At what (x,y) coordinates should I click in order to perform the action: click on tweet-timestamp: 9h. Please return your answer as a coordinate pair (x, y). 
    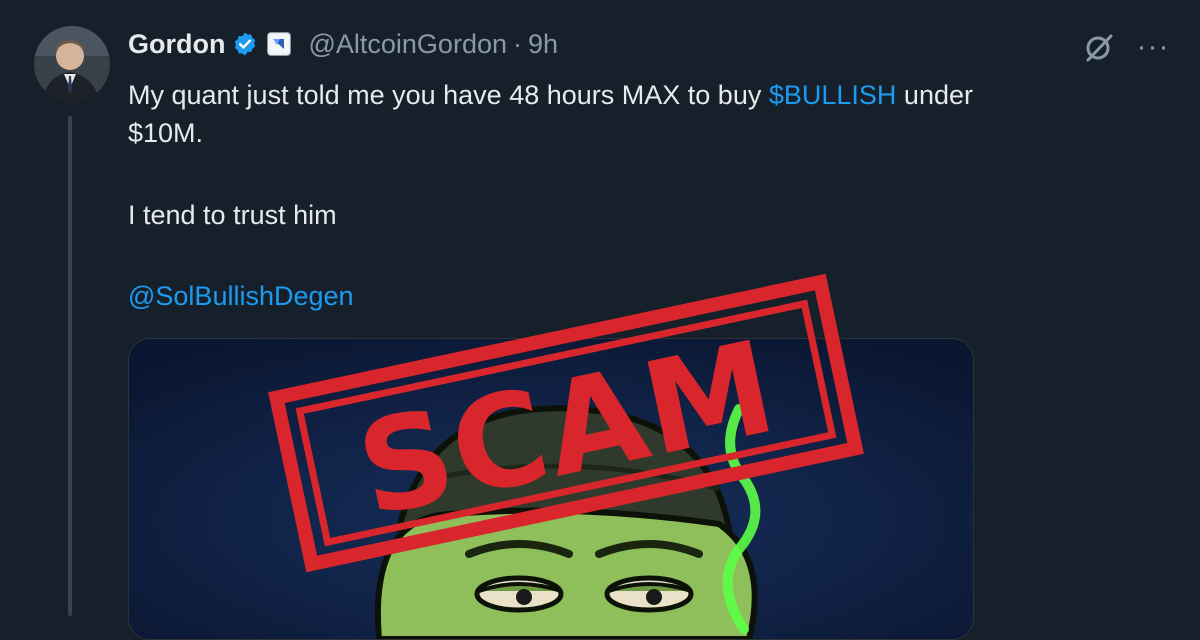
    Looking at the image, I should click on (543, 44).